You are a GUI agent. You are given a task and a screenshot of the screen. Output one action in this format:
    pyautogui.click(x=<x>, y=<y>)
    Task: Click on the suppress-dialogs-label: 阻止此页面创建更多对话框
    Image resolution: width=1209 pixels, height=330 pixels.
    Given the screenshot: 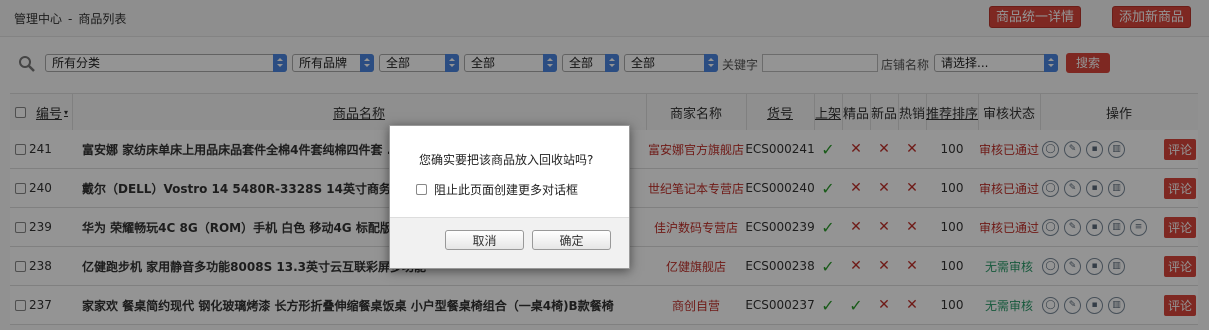 What is the action you would take?
    pyautogui.click(x=506, y=189)
    